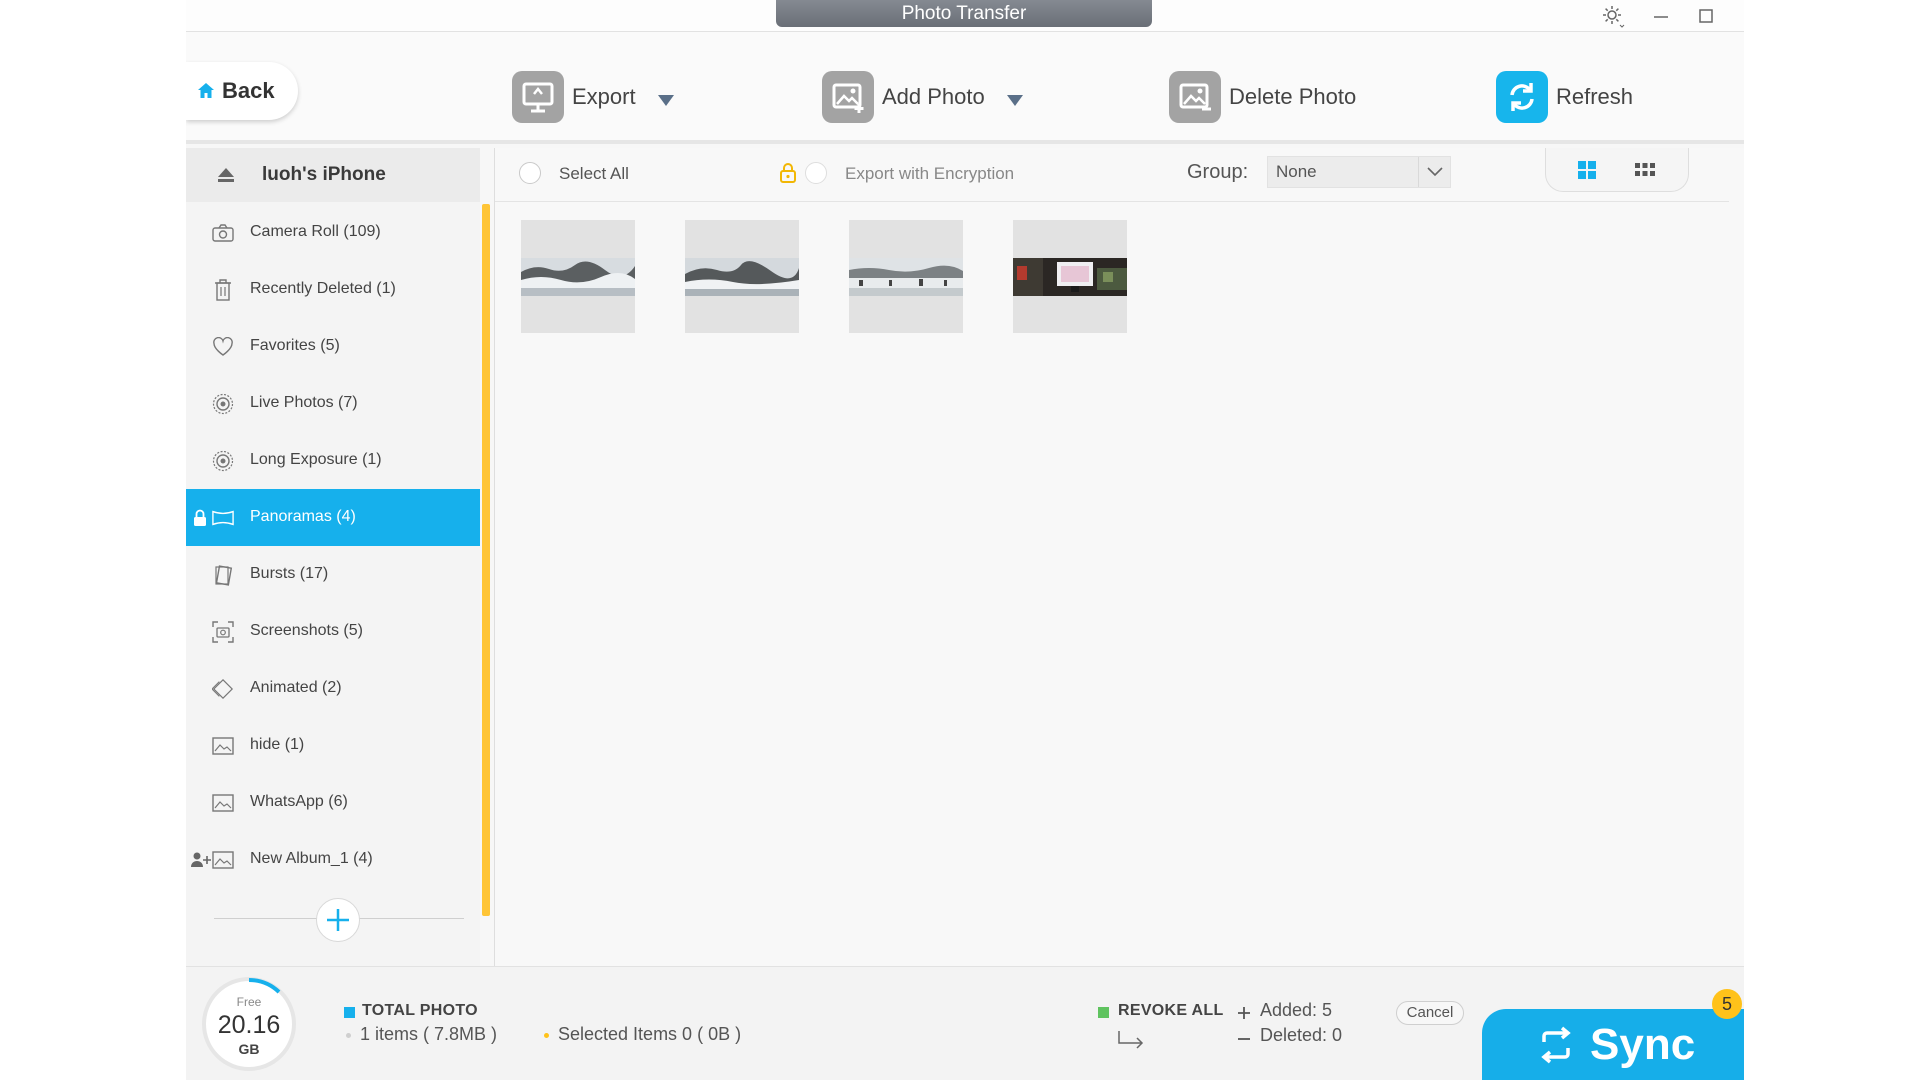  I want to click on cancel-button: Cancel, so click(1430, 1013).